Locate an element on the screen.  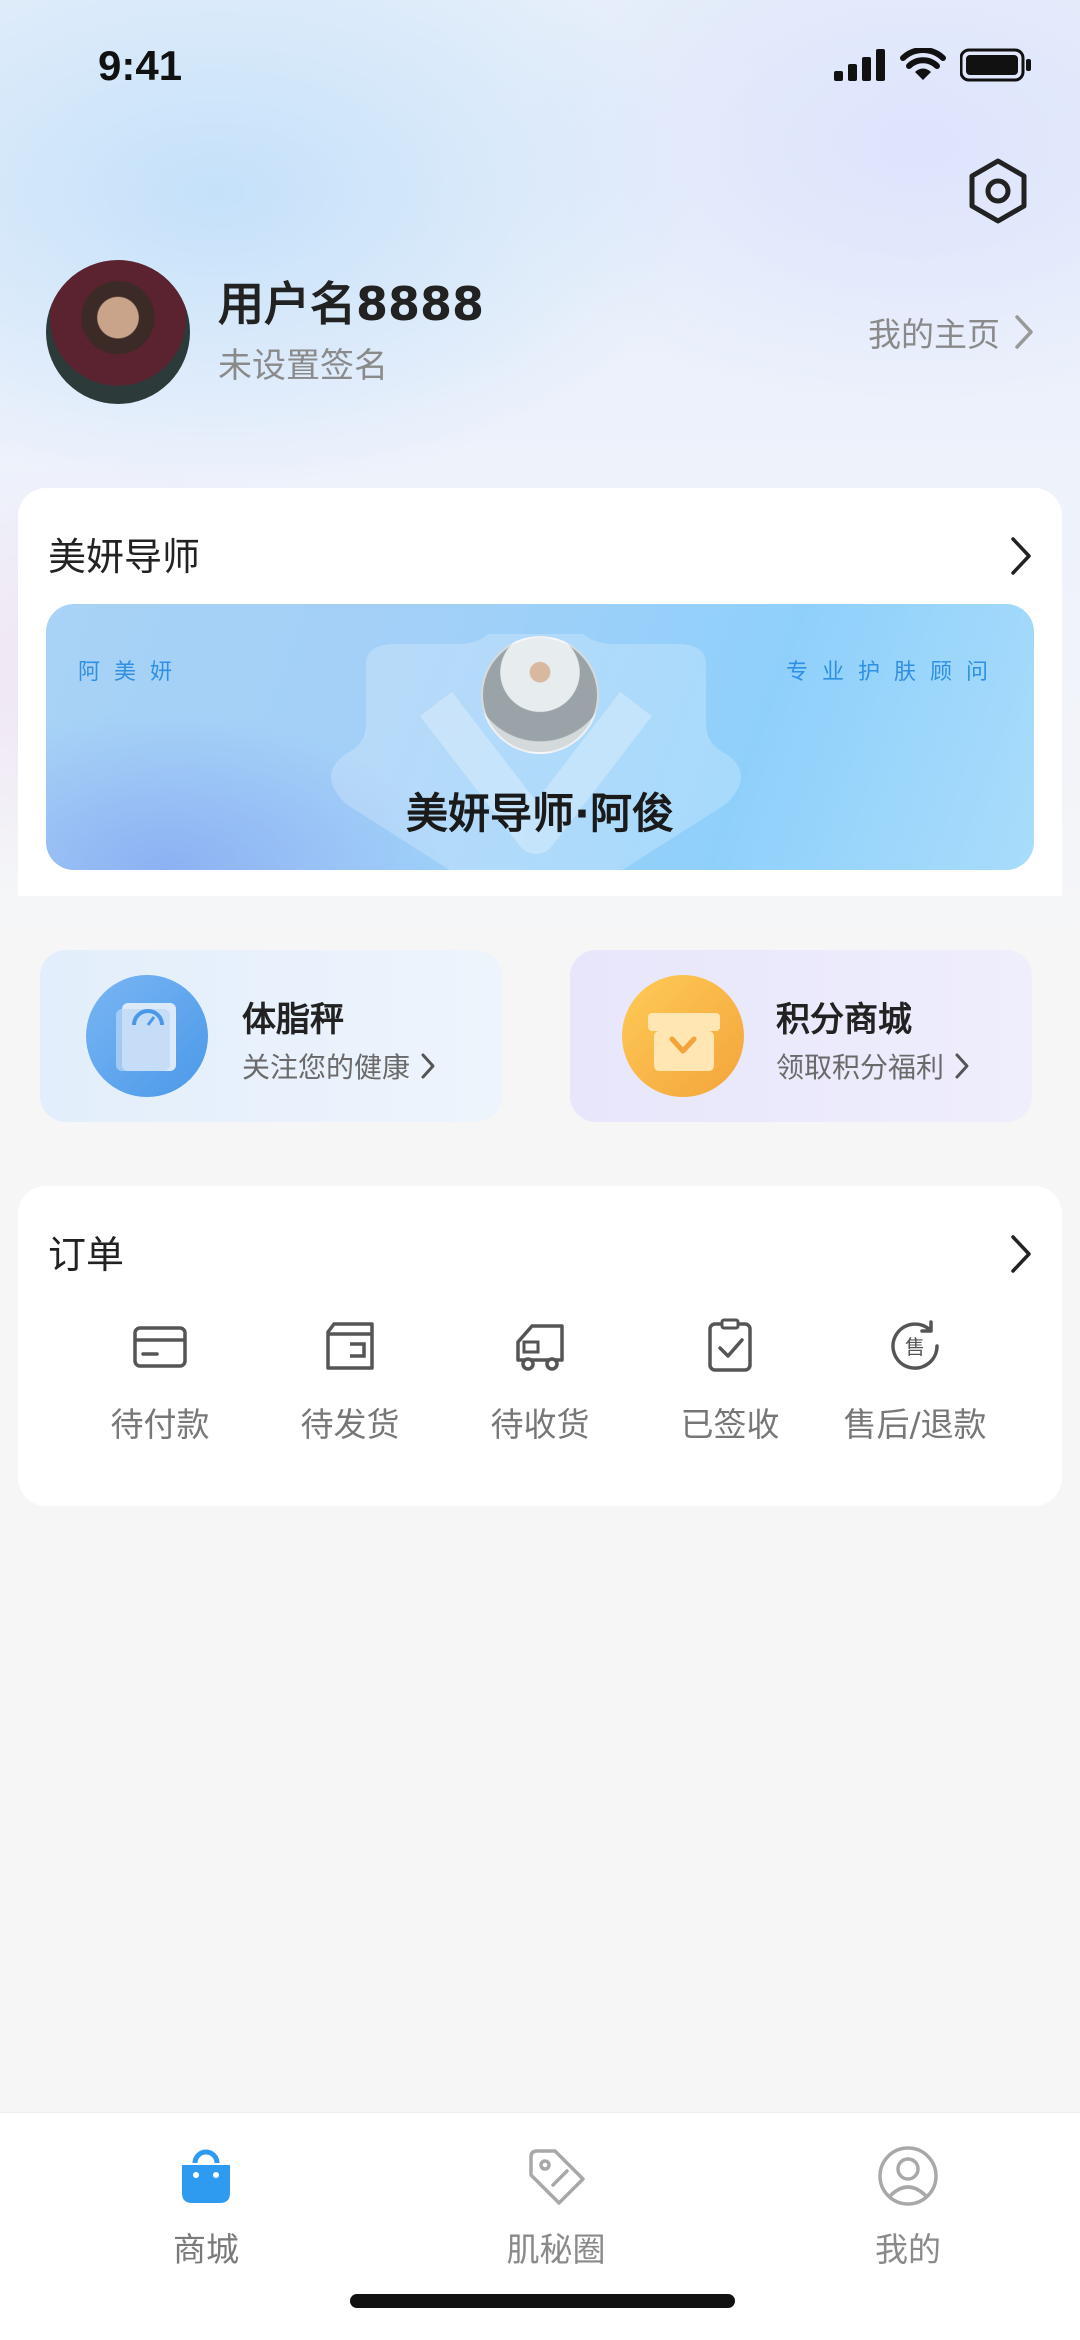
tab-skin-circle: 肌秘圈 is located at coordinates (556, 2207).